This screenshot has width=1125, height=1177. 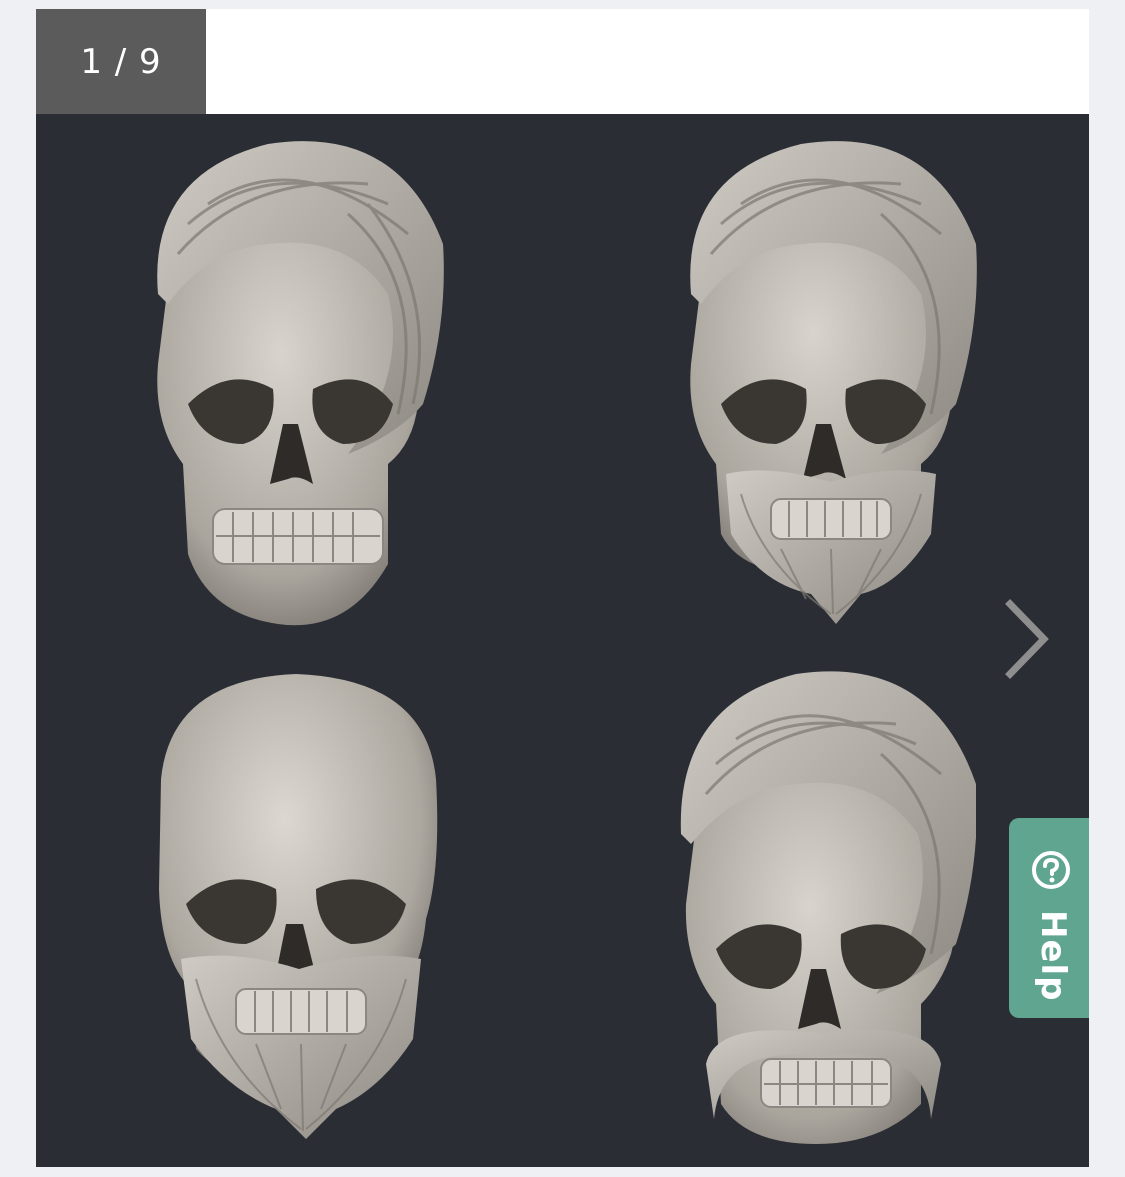 What do you see at coordinates (300, 383) in the screenshot?
I see `skull-with-hair-image` at bounding box center [300, 383].